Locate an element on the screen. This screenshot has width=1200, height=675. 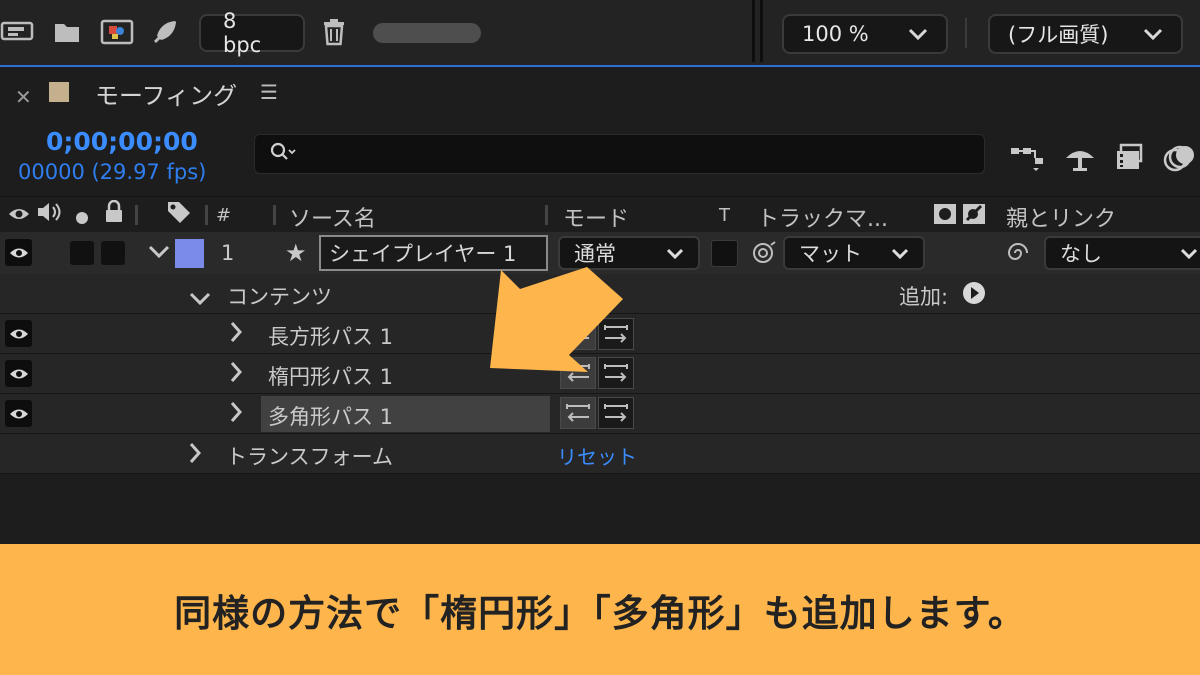
bit-depth-button: 8 bpc is located at coordinates (252, 33).